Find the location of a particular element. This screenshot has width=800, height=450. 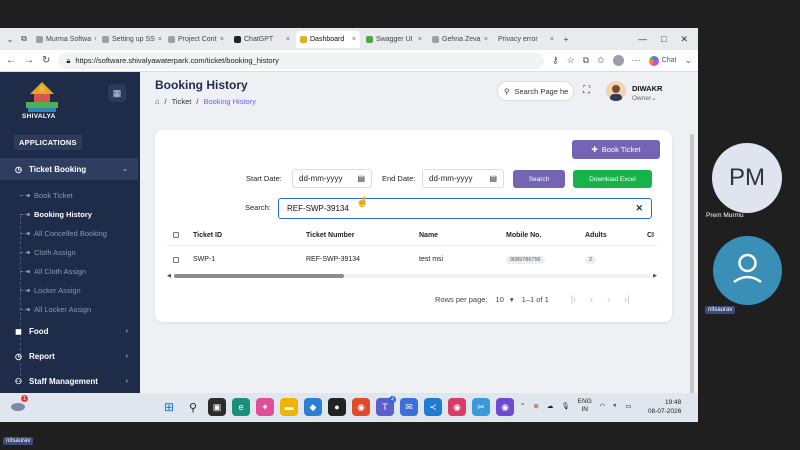

user-name: DIWAKR is located at coordinates (647, 88).